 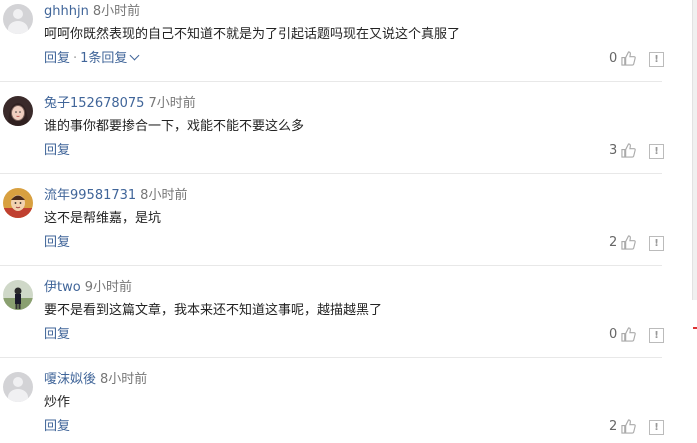 What do you see at coordinates (213, 310) in the screenshot?
I see `comment-text: 要不是看到这篇文章，我本来还不知道这事呢，越描越黑了` at bounding box center [213, 310].